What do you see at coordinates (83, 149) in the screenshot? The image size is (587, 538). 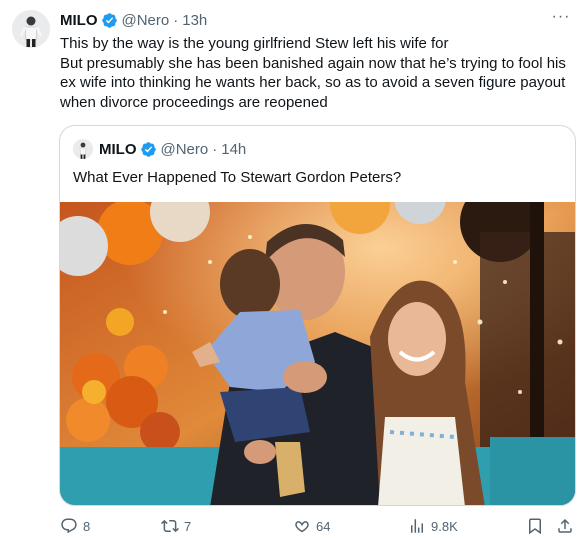 I see `quoted-author-avatar` at bounding box center [83, 149].